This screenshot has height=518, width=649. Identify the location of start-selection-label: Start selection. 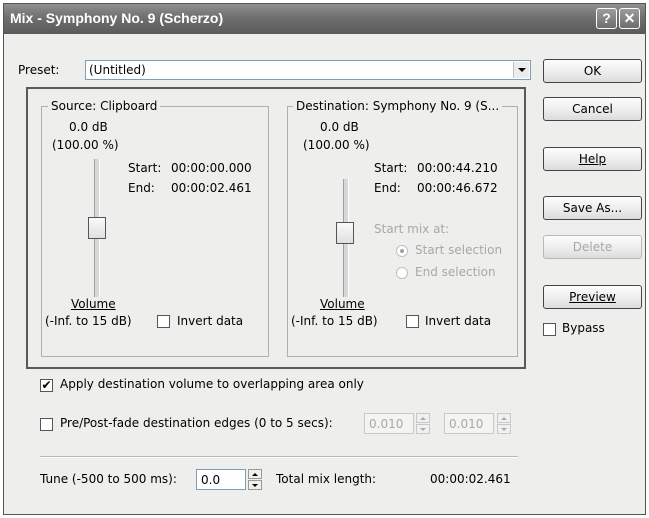
(459, 250).